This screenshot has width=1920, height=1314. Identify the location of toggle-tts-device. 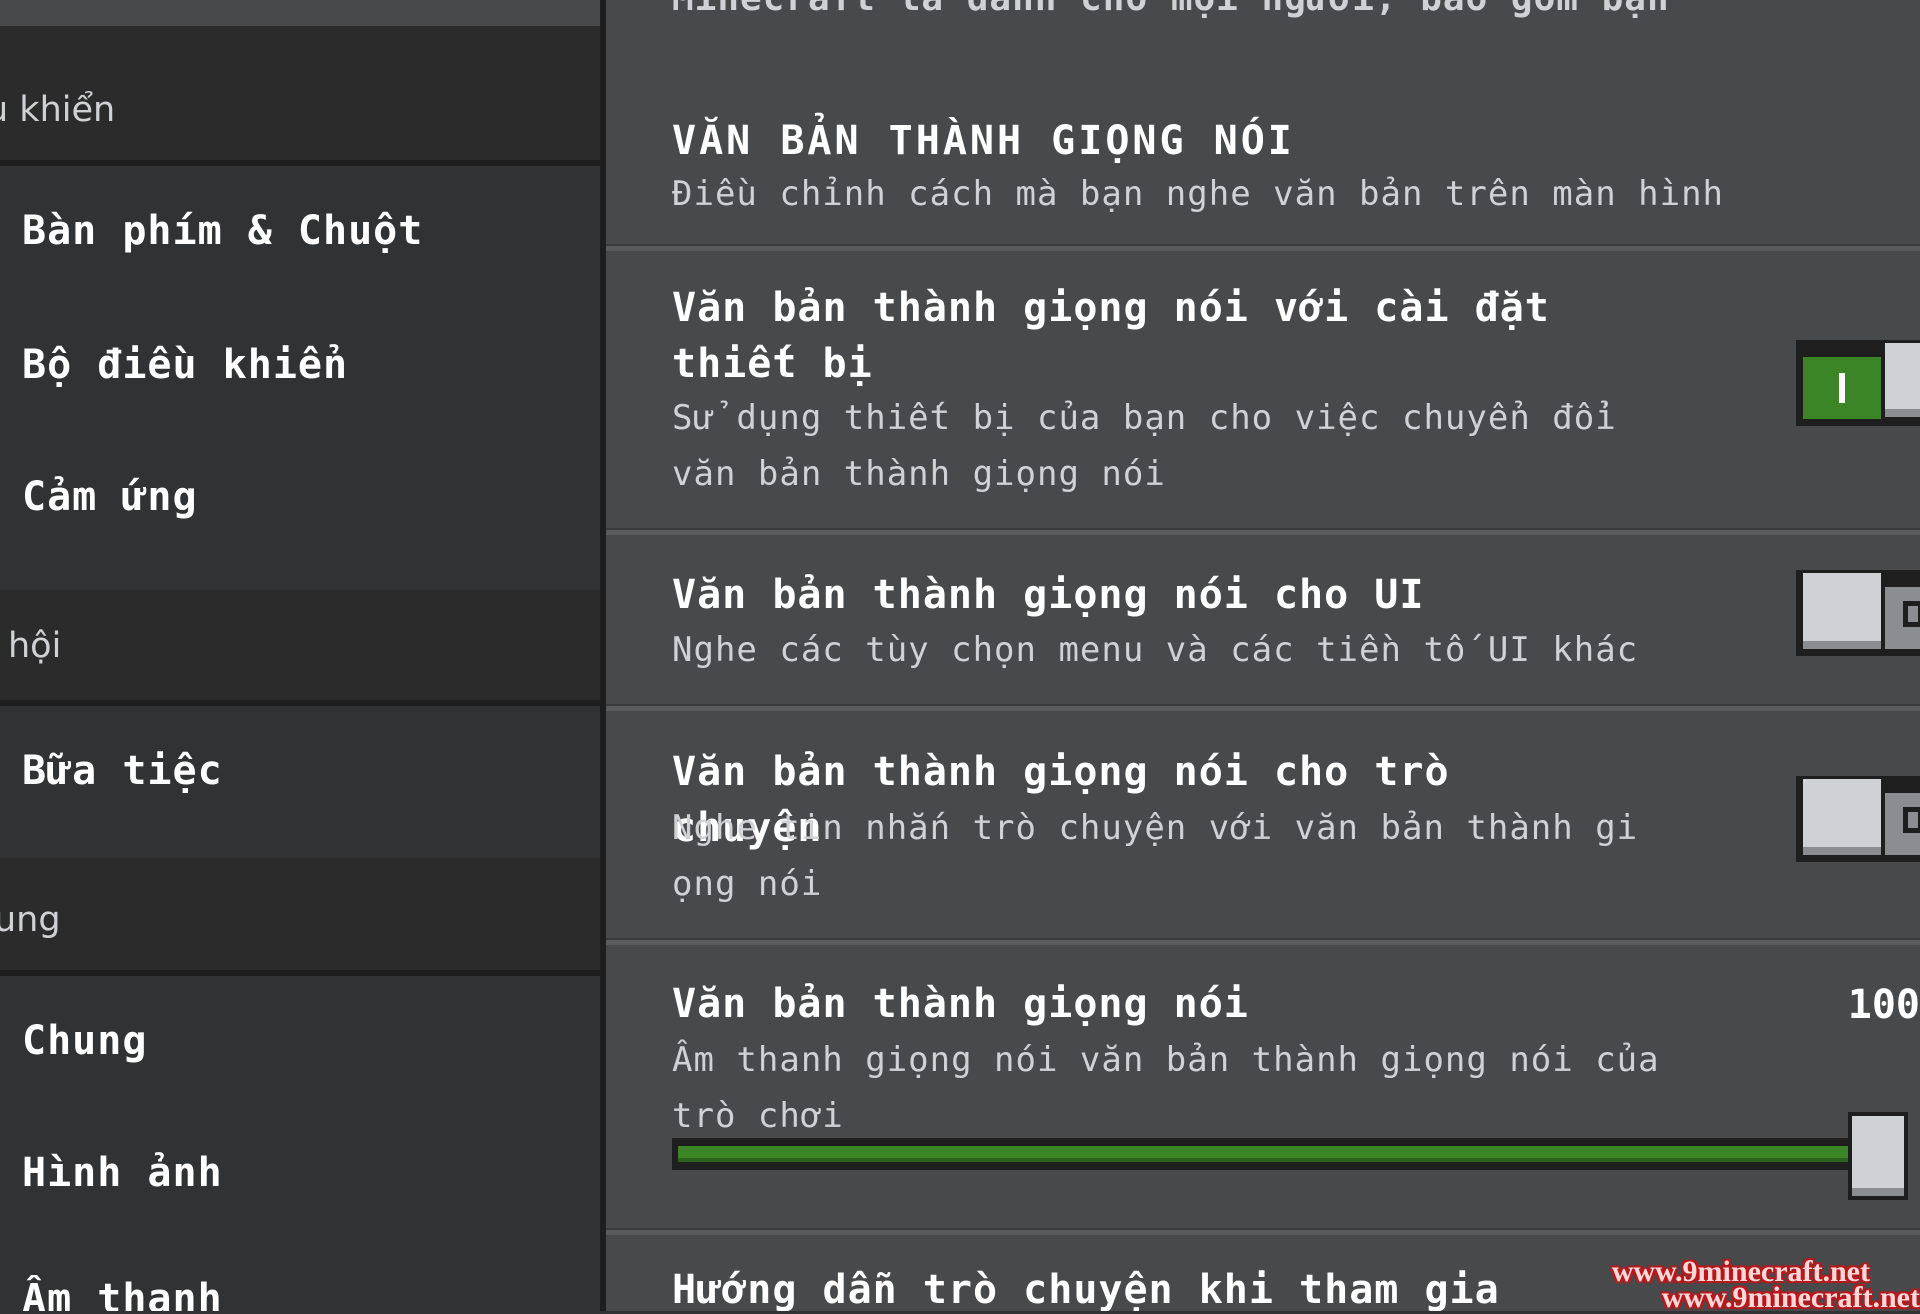
(1858, 383).